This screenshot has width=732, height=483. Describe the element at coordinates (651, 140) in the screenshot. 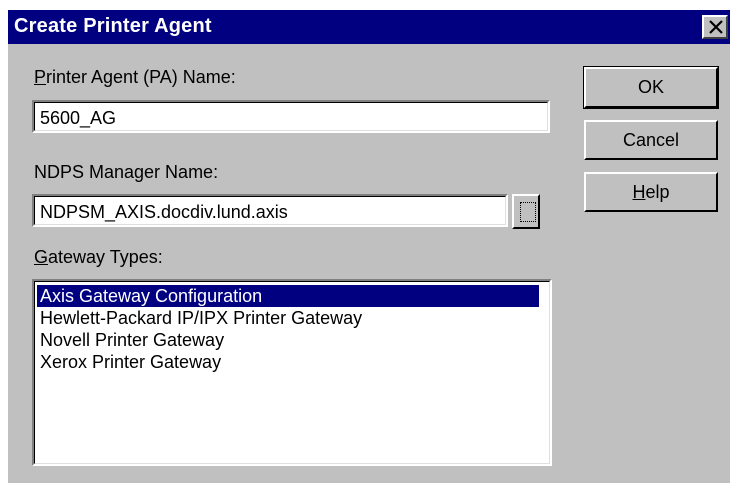

I see `cancel-button: Cancel` at that location.